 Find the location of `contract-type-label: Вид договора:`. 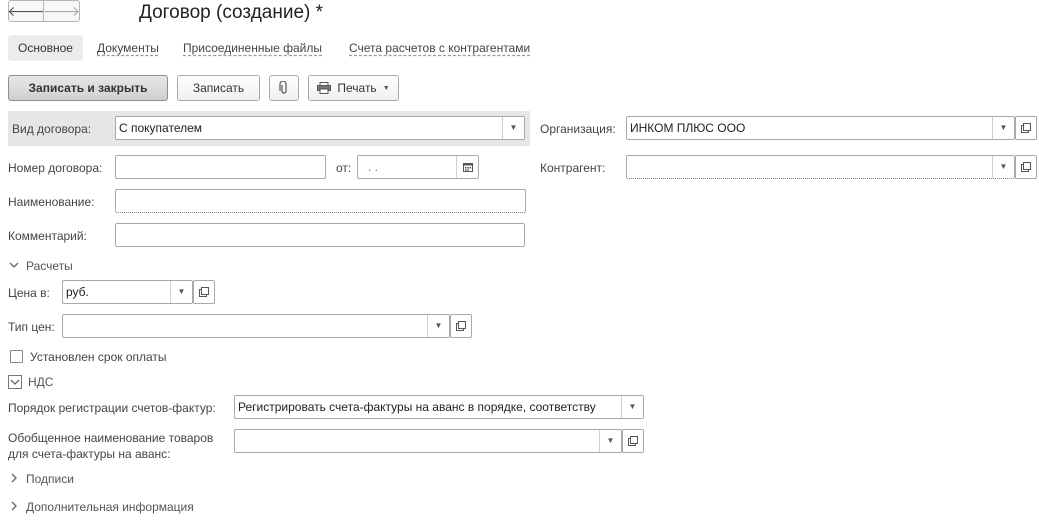

contract-type-label: Вид договора: is located at coordinates (52, 129).